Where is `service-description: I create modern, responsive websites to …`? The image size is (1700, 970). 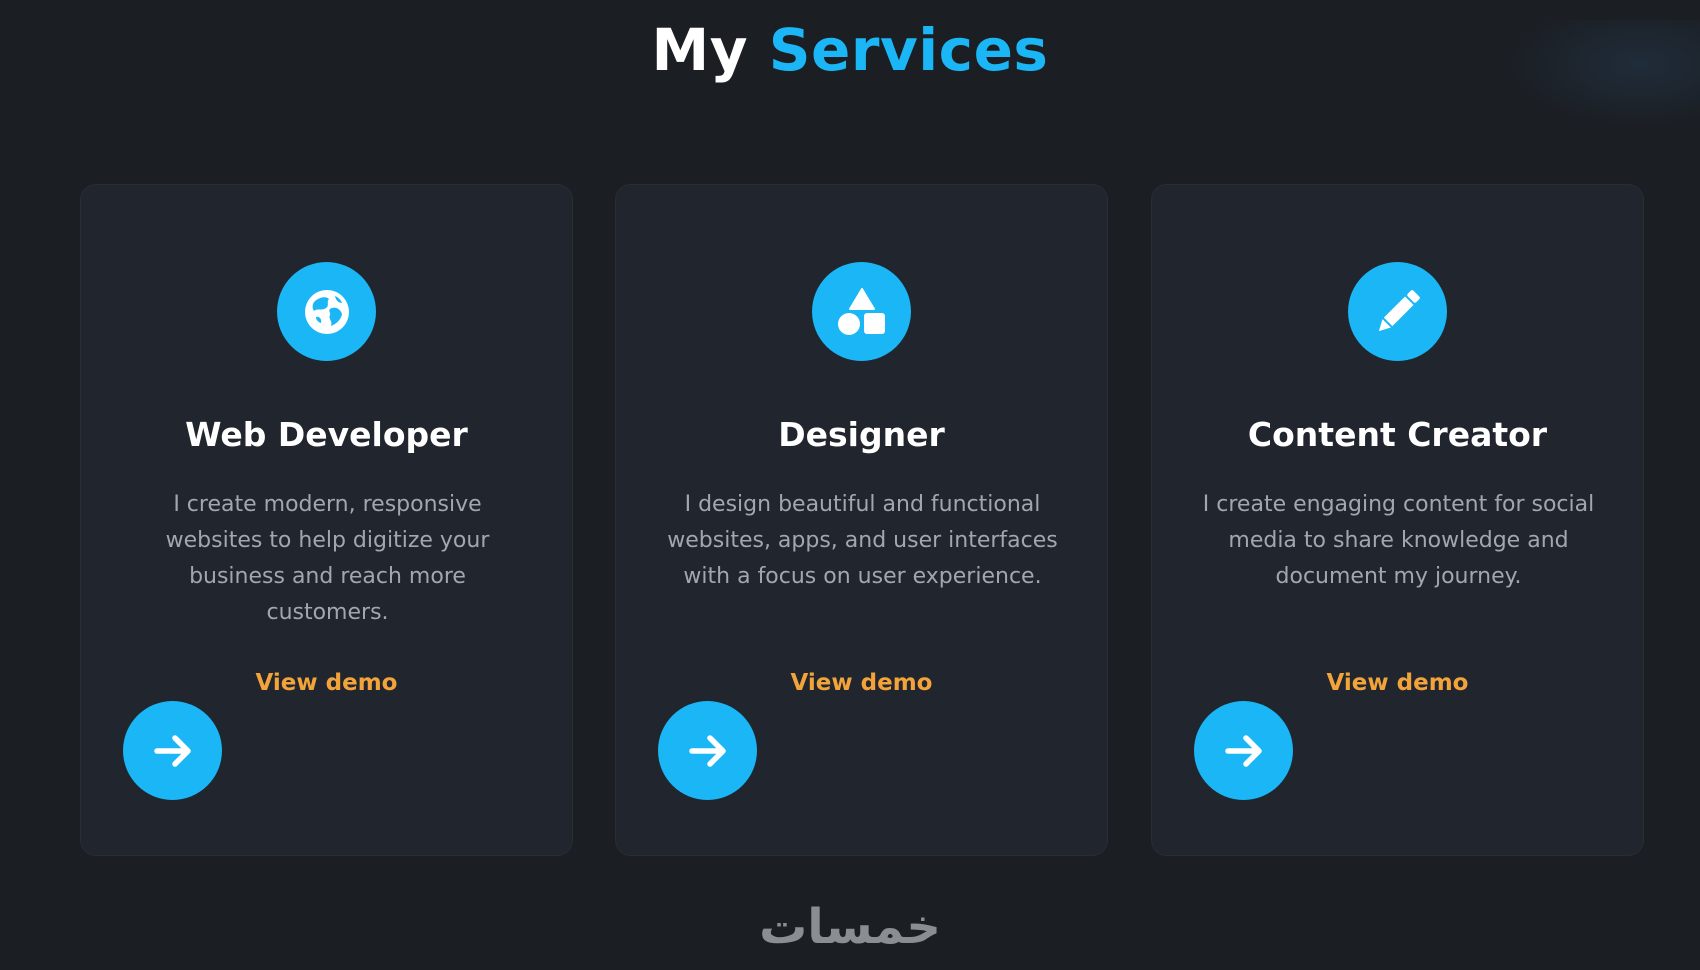 service-description: I create modern, responsive websites to … is located at coordinates (327, 558).